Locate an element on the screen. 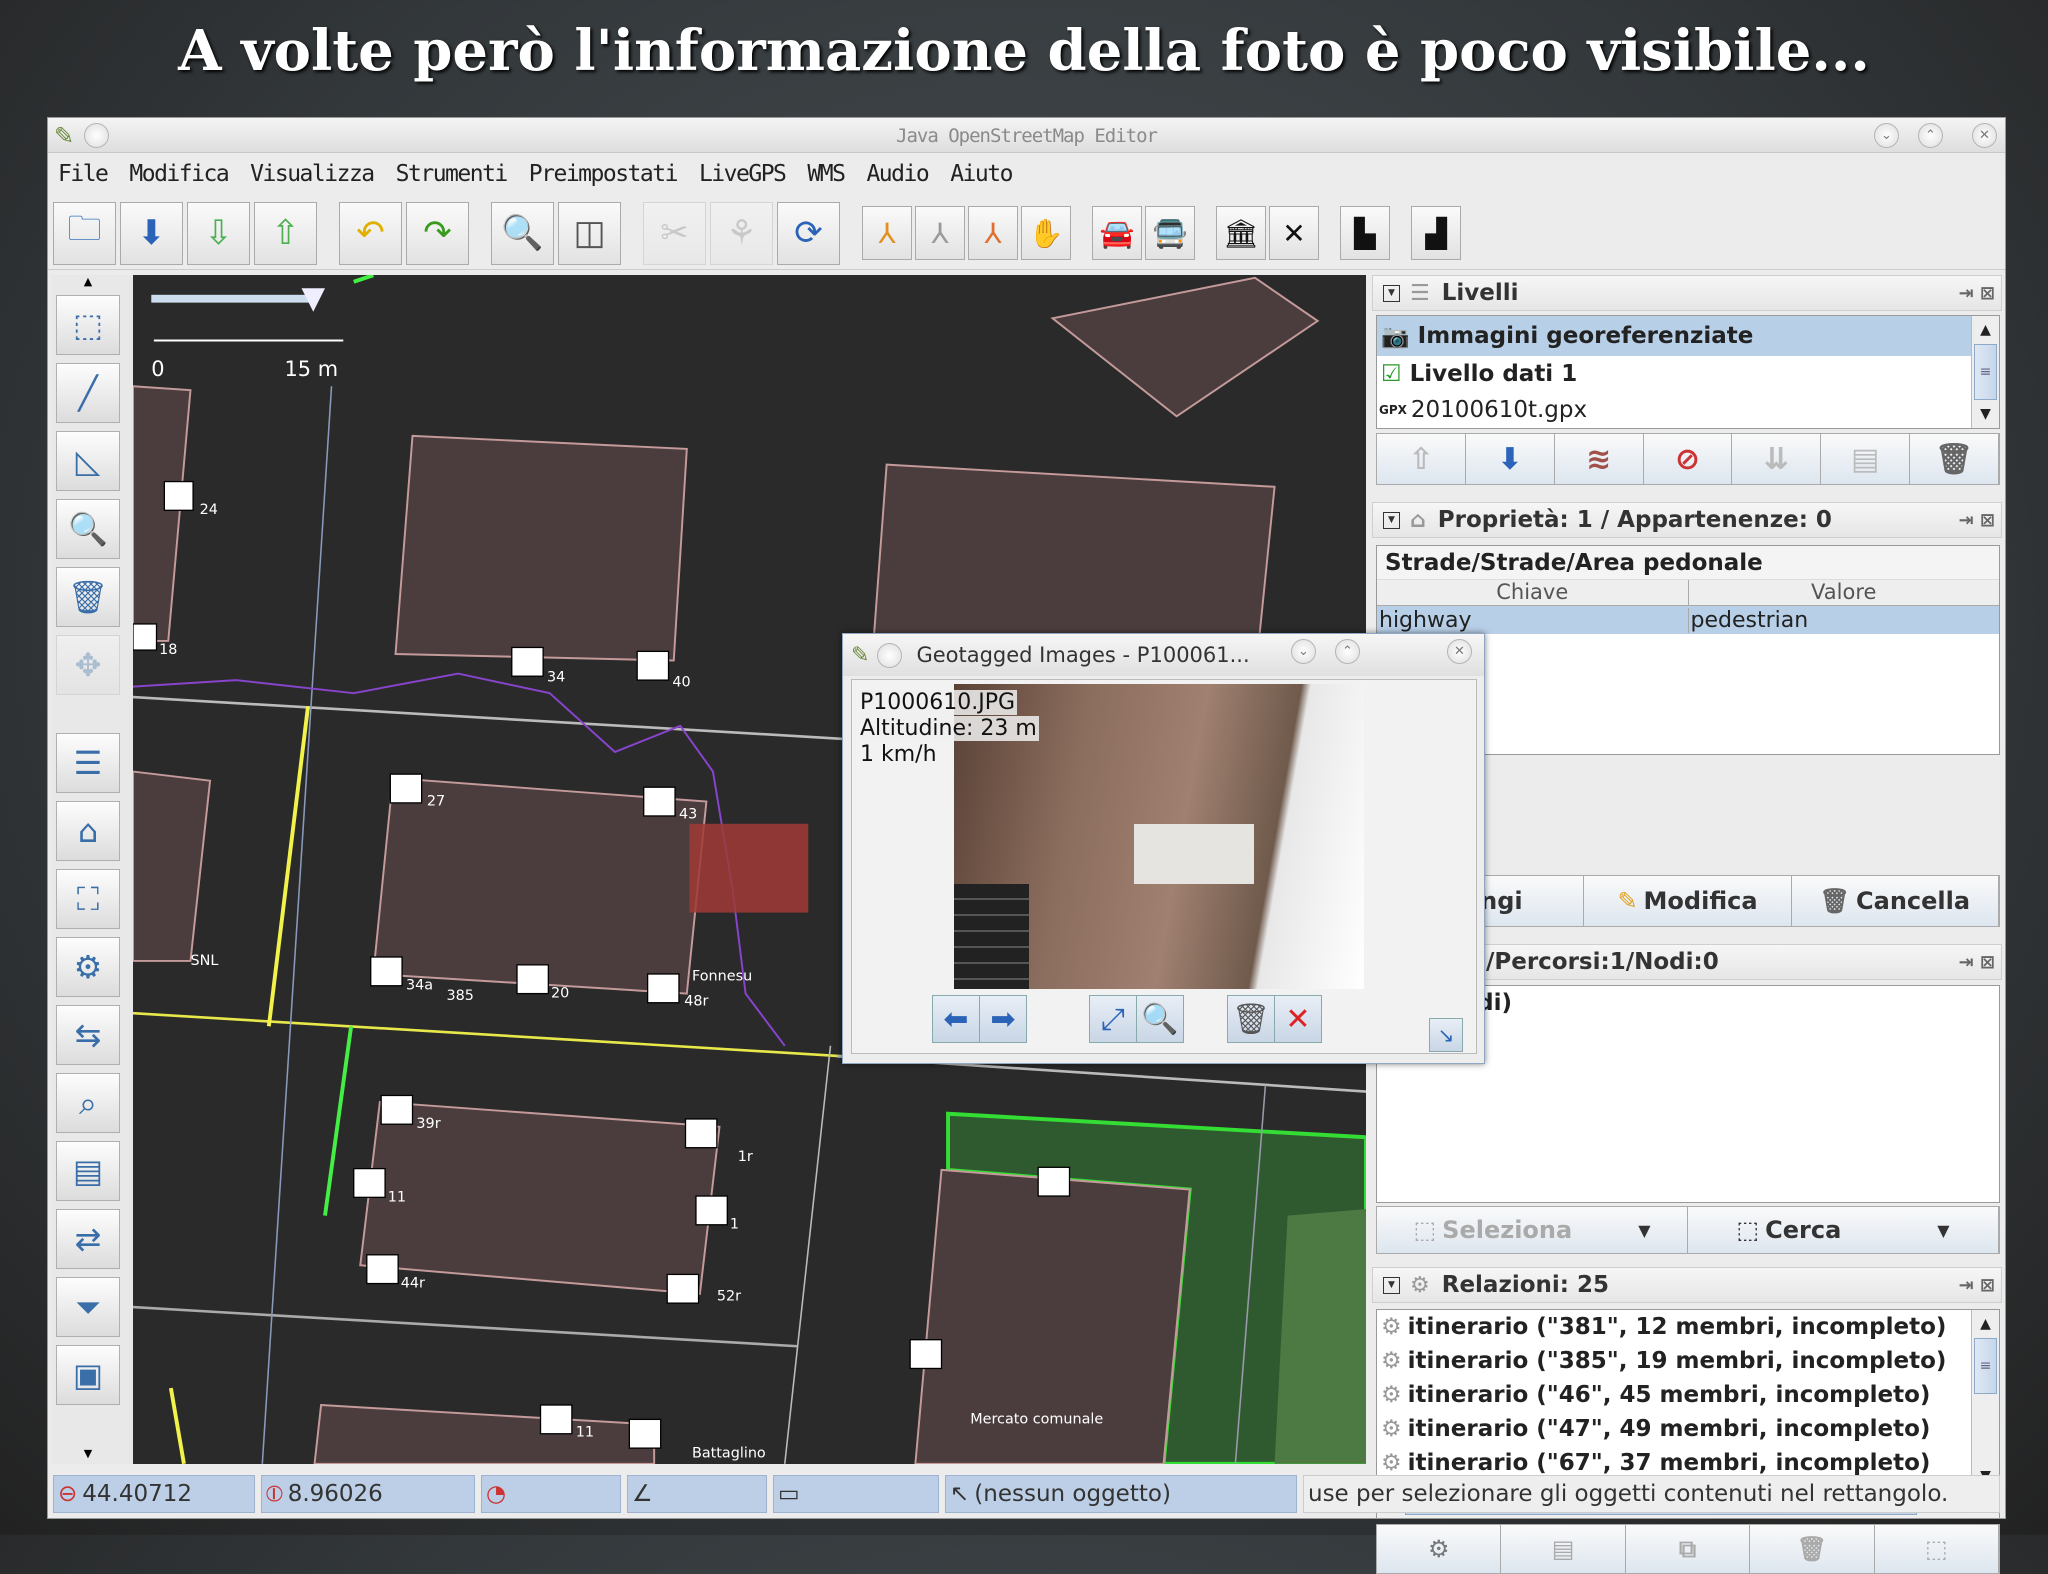 The image size is (2048, 1574). redo-button: ↷ is located at coordinates (437, 233).